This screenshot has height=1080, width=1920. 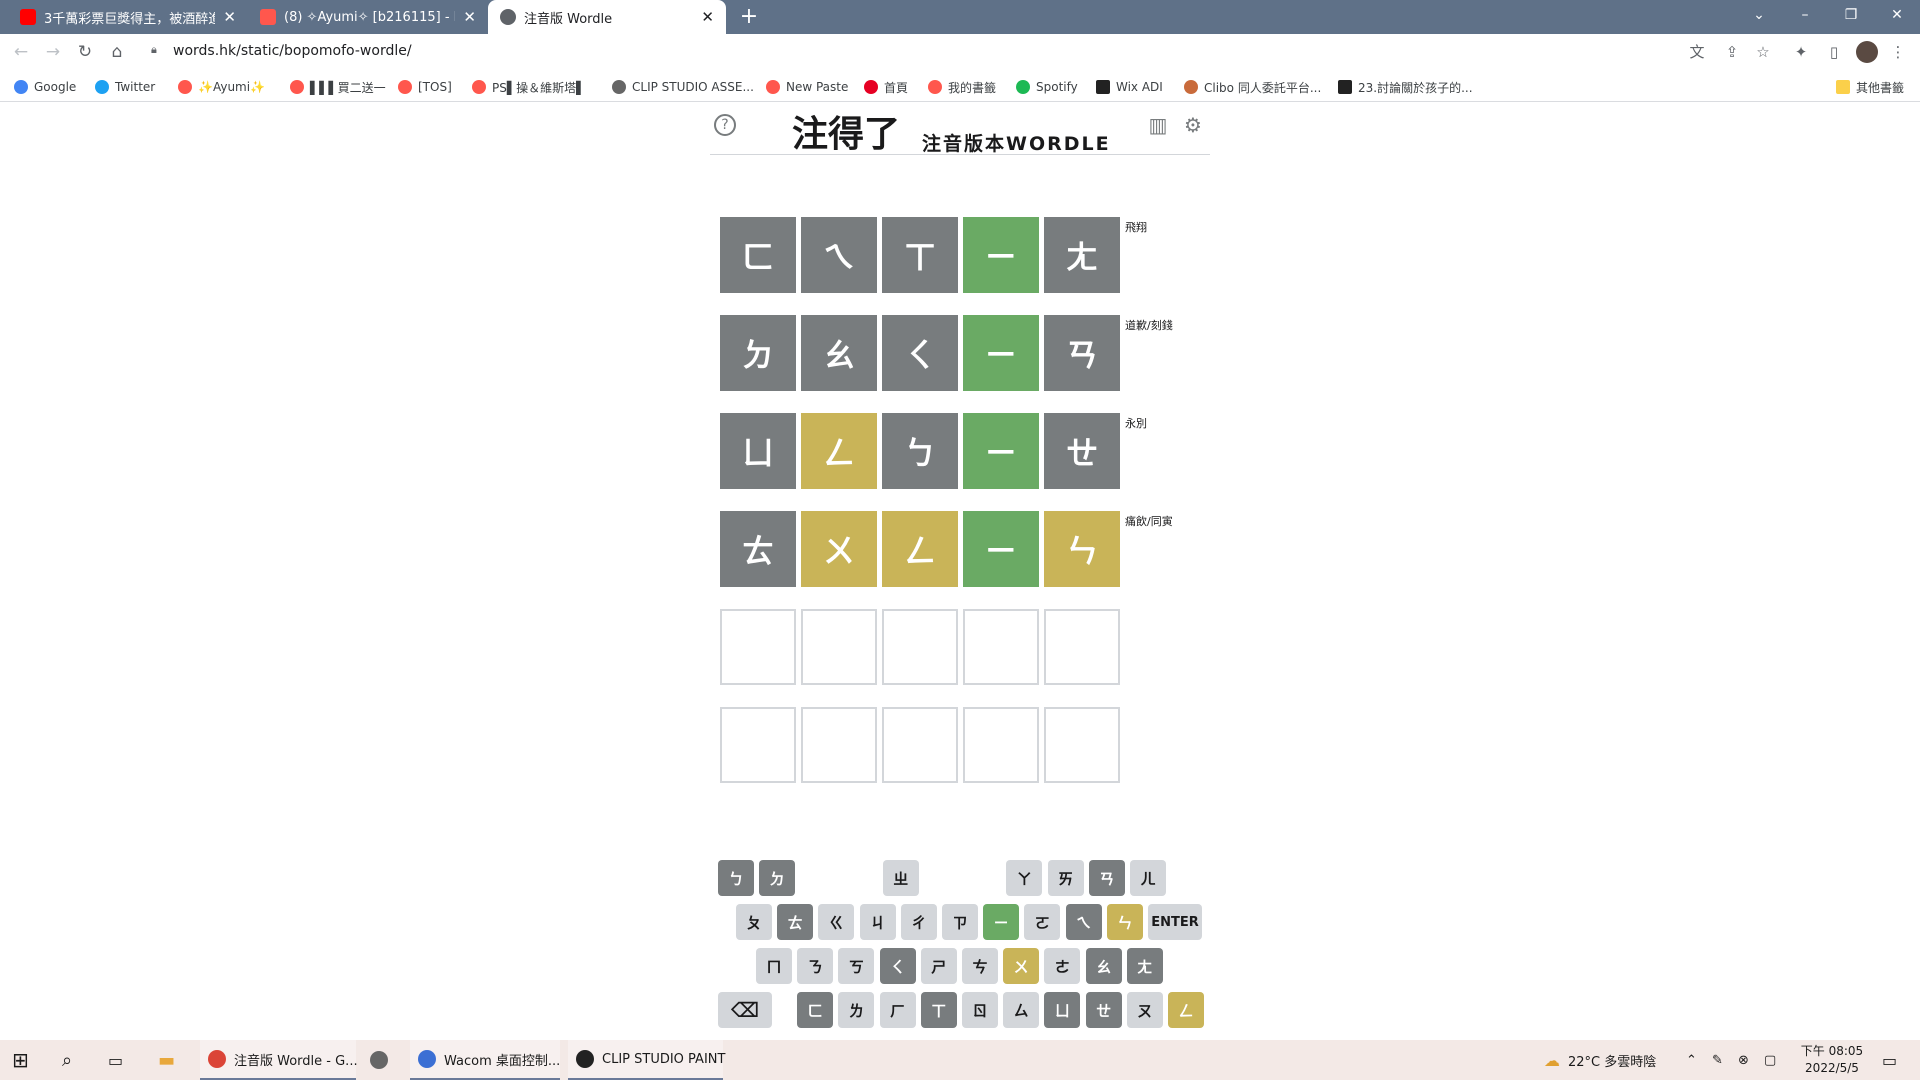 What do you see at coordinates (1832, 1060) in the screenshot?
I see `system-clock: 下午 08:05 2022/5/5` at bounding box center [1832, 1060].